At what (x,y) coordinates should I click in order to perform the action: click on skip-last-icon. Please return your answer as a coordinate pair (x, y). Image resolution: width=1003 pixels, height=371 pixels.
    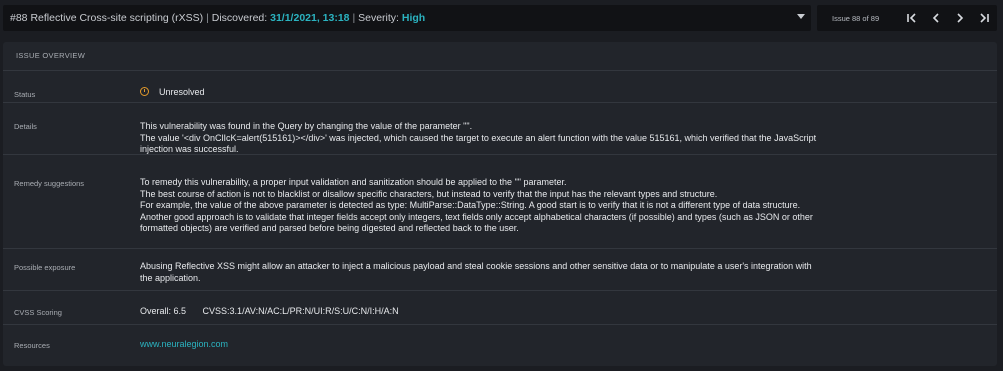
    Looking at the image, I should click on (984, 18).